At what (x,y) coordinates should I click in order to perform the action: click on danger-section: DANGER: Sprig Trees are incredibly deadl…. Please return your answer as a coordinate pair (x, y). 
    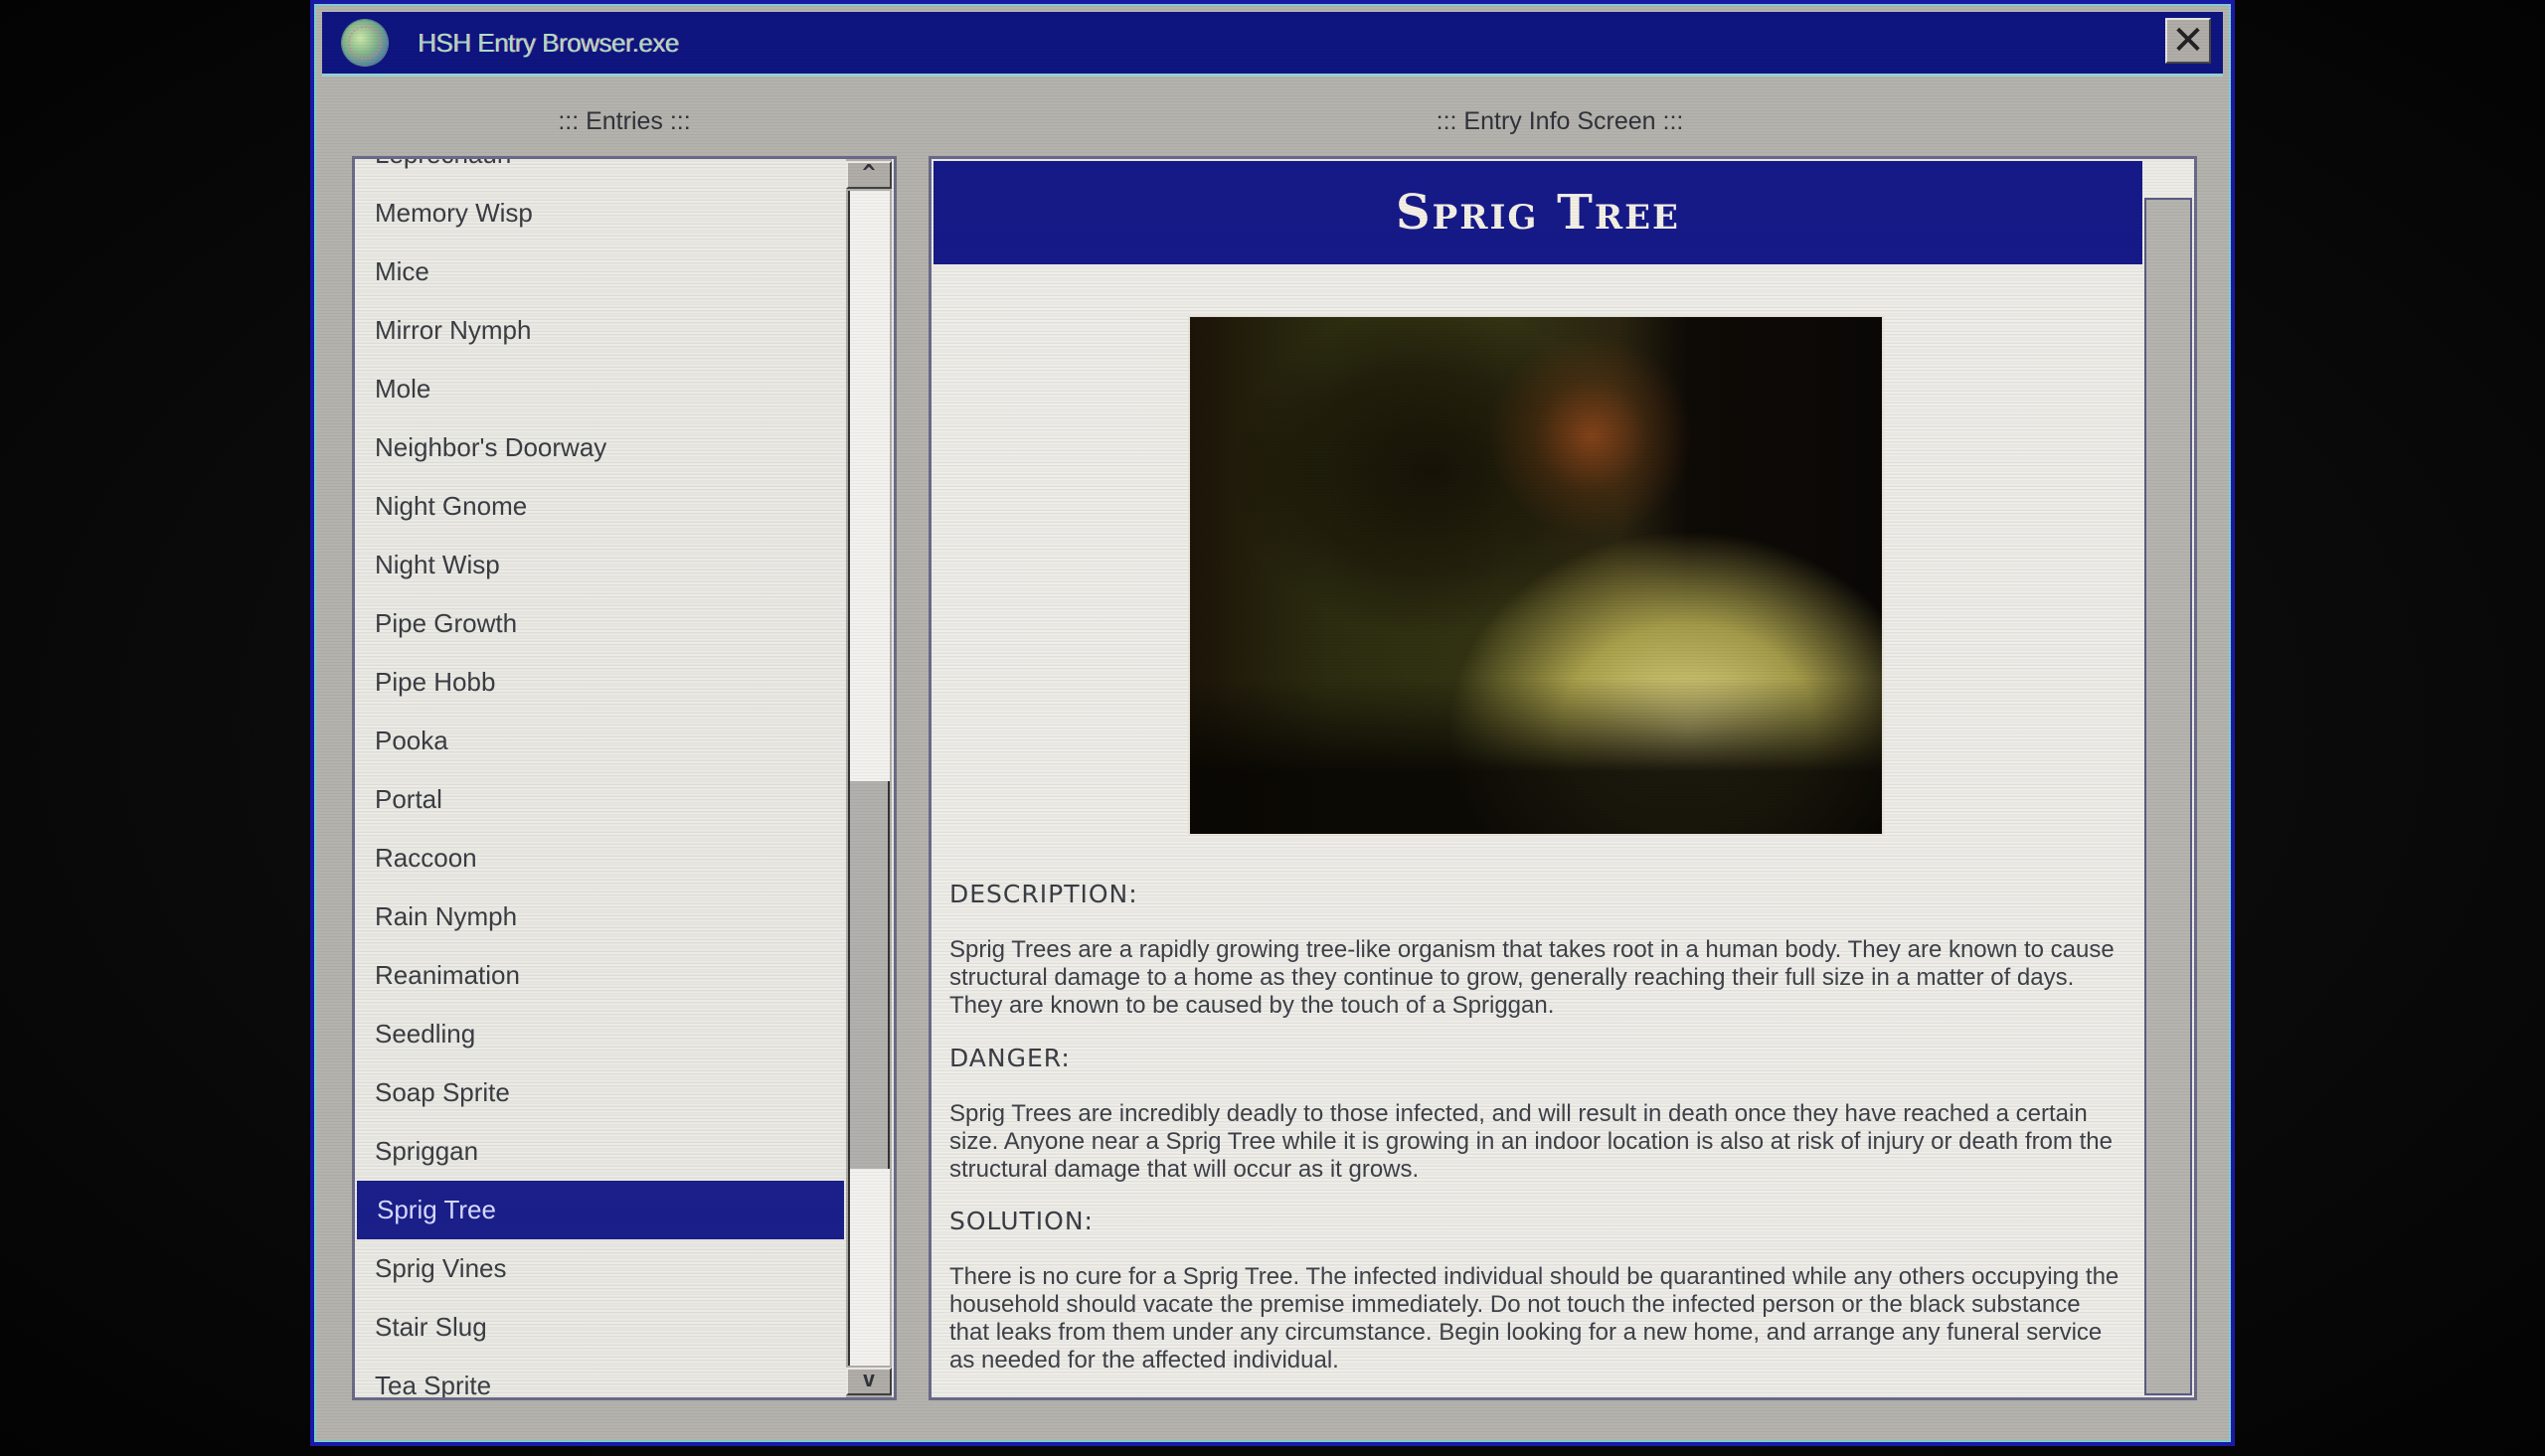
    Looking at the image, I should click on (1536, 1114).